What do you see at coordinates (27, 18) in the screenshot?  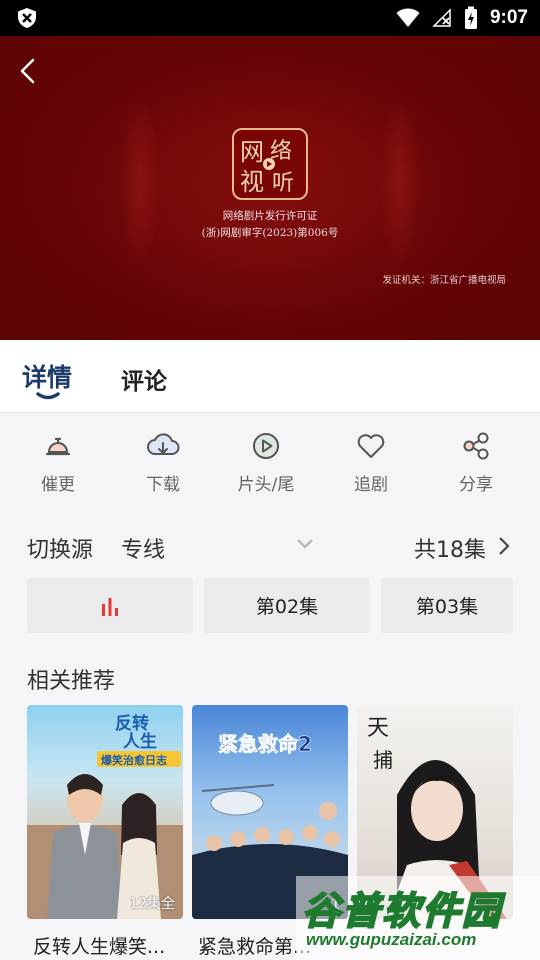 I see `shield-icon` at bounding box center [27, 18].